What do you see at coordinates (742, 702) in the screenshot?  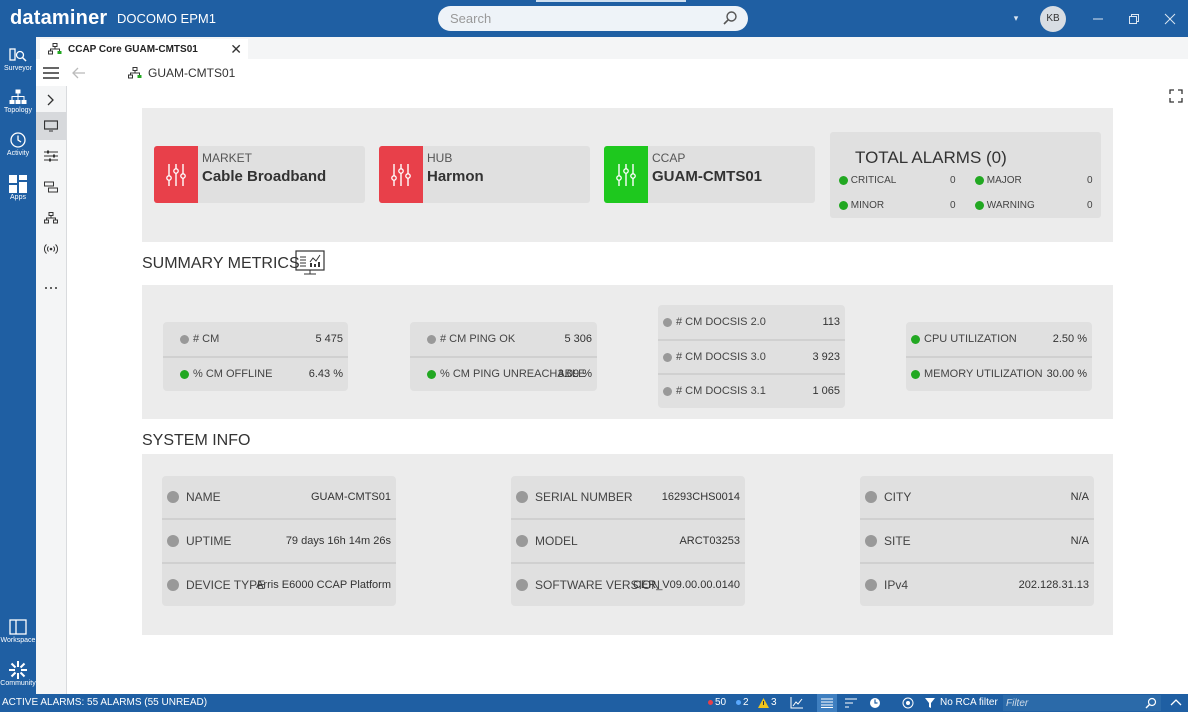 I see `info-count: 2` at bounding box center [742, 702].